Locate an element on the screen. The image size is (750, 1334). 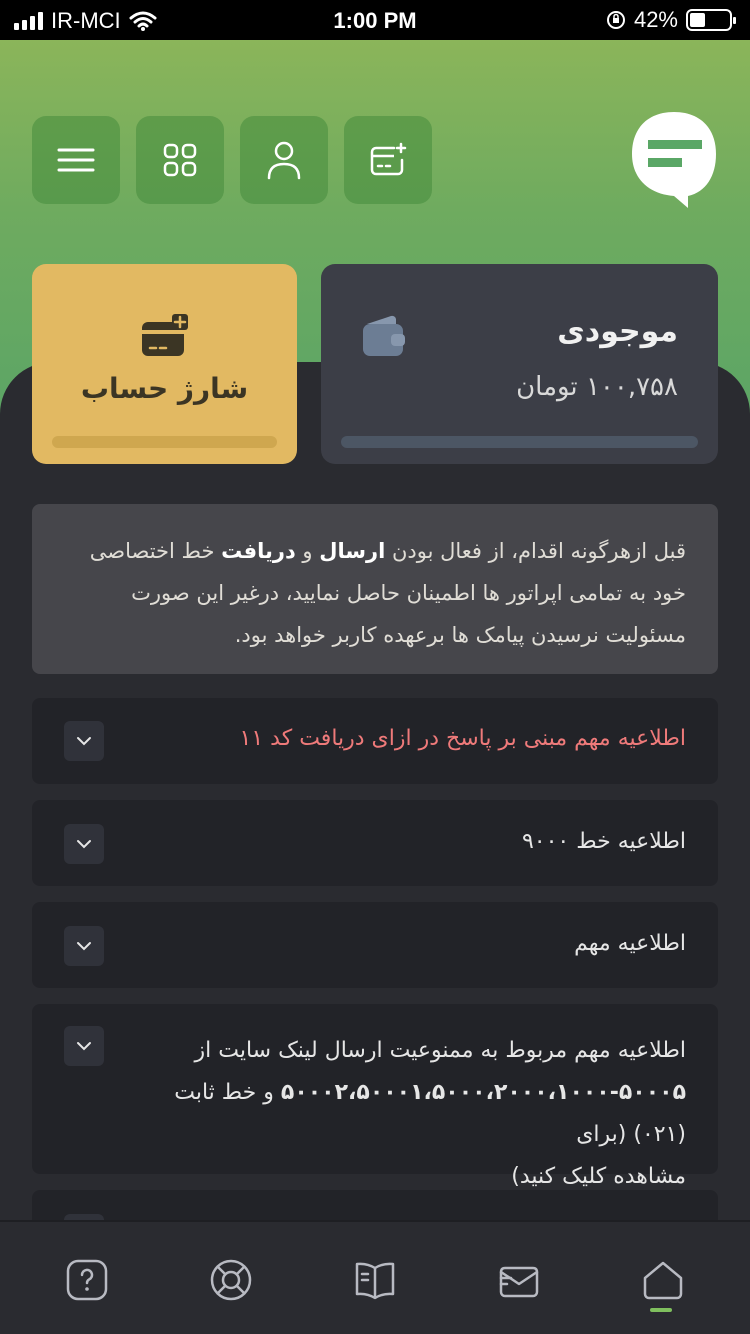
support-icon is located at coordinates (231, 1280).